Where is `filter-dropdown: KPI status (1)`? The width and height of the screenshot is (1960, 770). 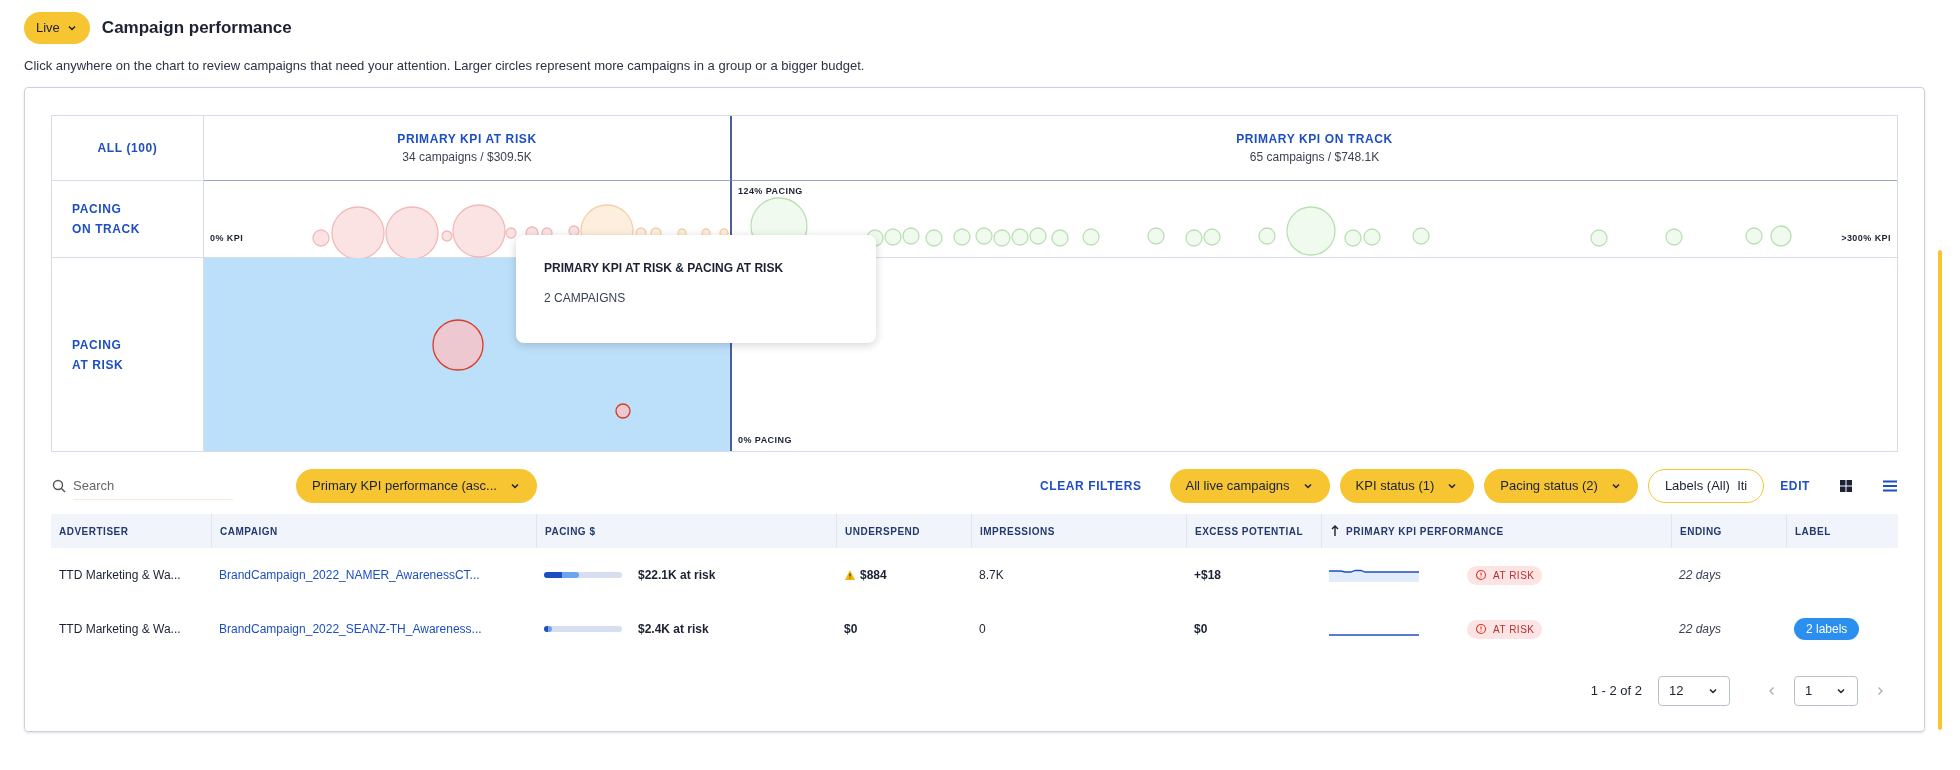
filter-dropdown: KPI status (1) is located at coordinates (1407, 486).